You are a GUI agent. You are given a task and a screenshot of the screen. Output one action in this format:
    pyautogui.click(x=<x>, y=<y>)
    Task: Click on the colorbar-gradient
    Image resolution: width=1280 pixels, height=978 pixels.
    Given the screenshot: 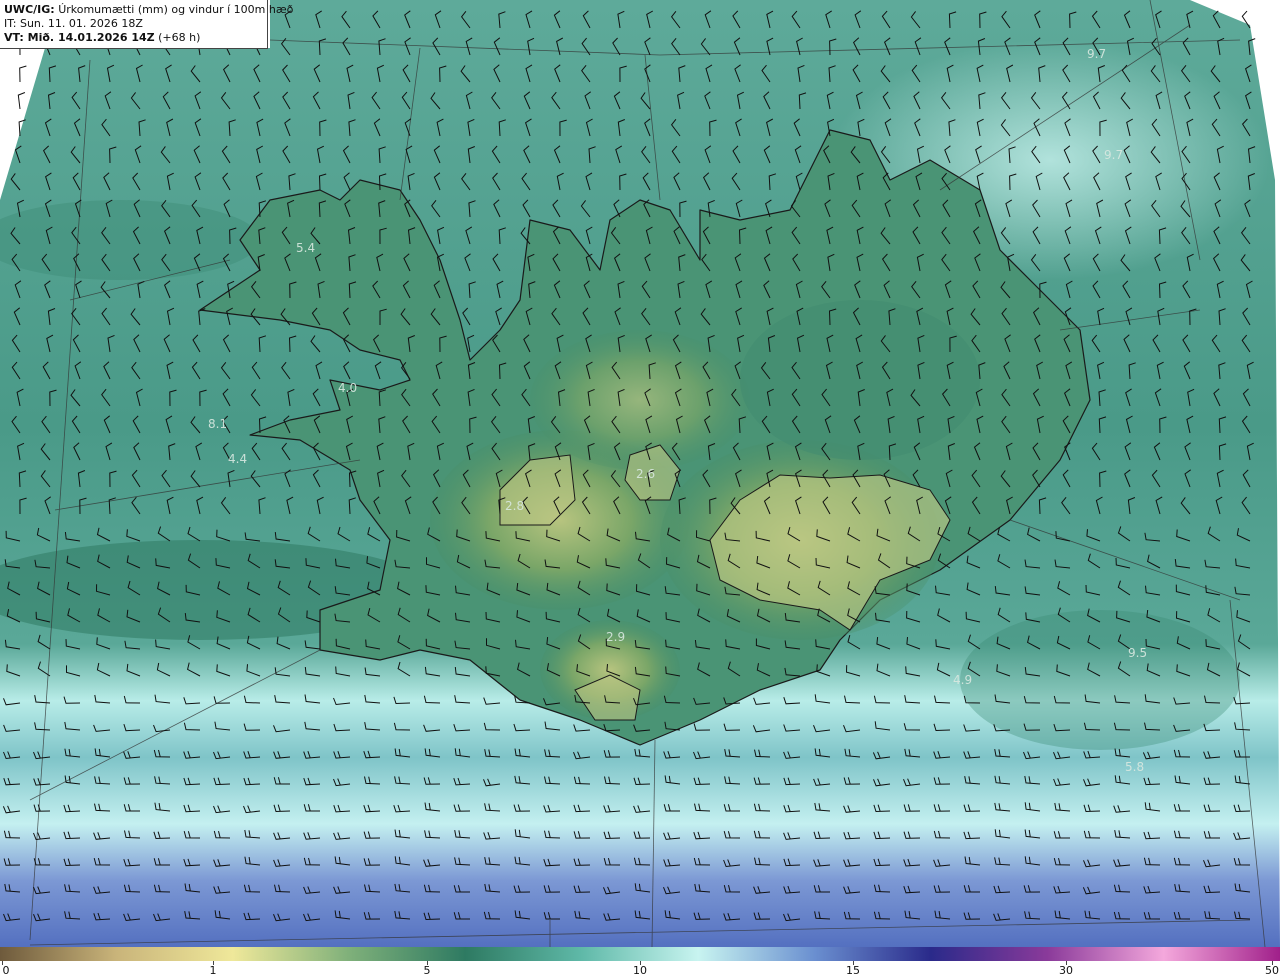 What is the action you would take?
    pyautogui.click(x=640, y=954)
    